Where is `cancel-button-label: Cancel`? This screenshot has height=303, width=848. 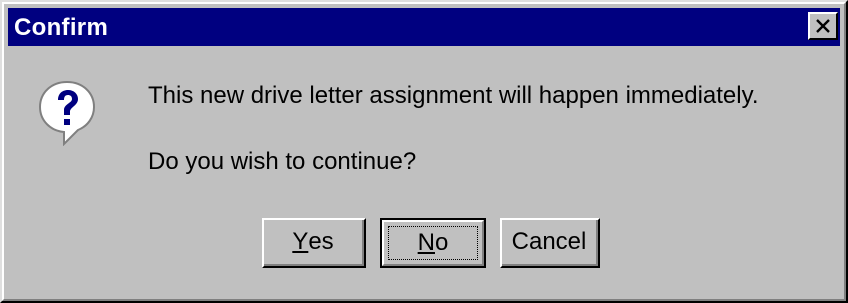 cancel-button-label: Cancel is located at coordinates (550, 243).